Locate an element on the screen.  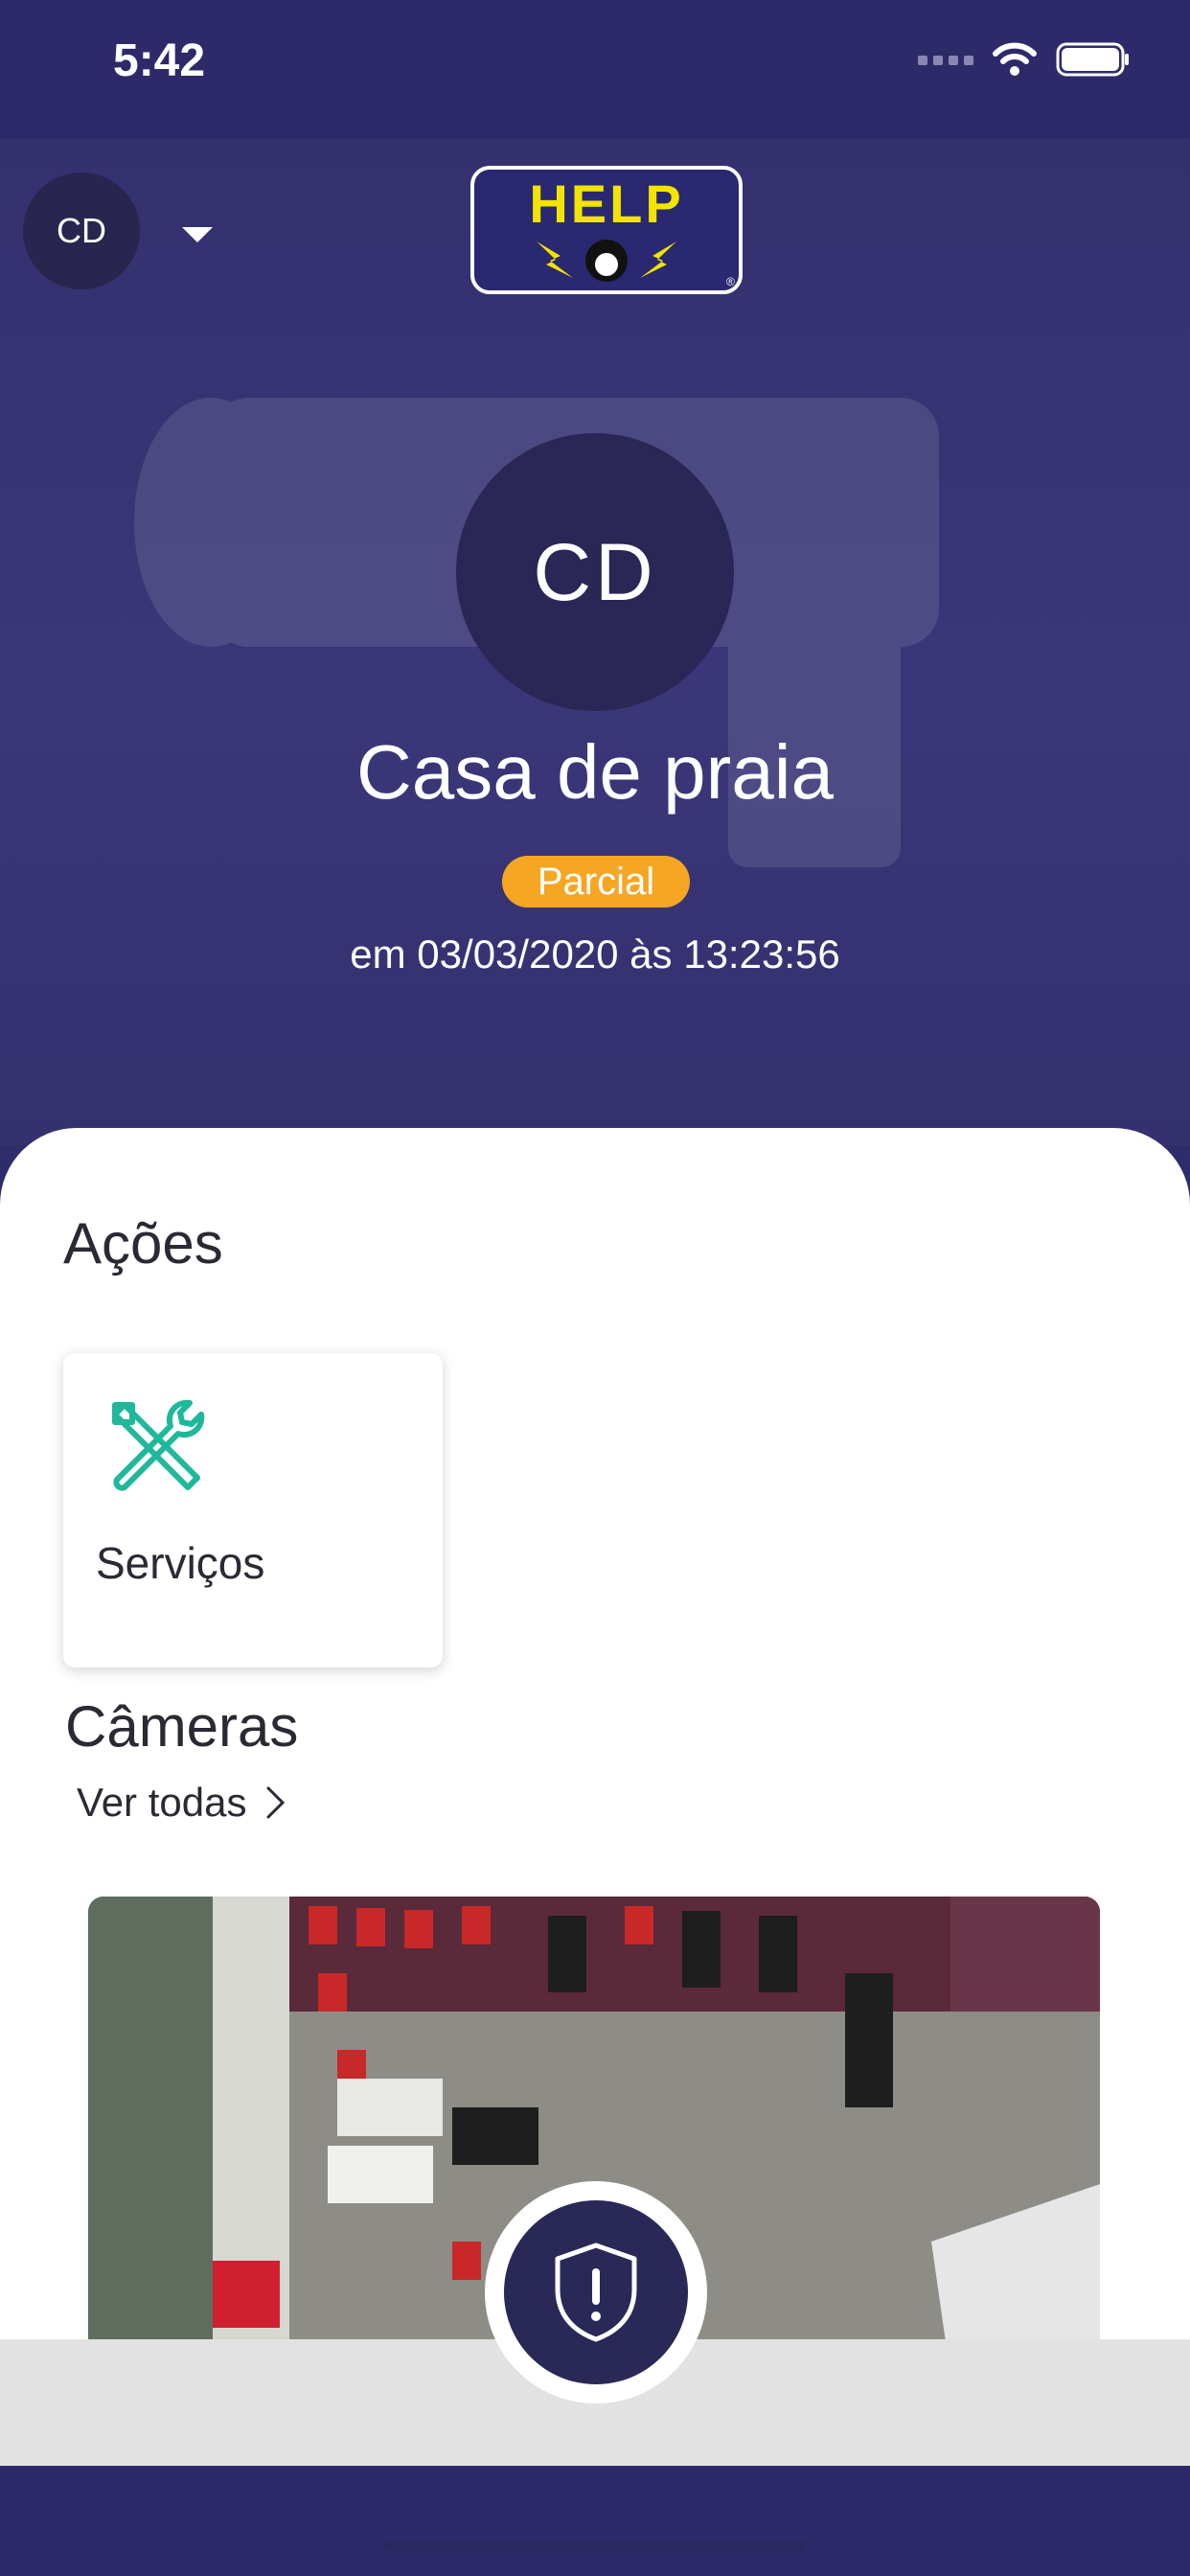
see-all-label: Ver todas is located at coordinates (162, 1802).